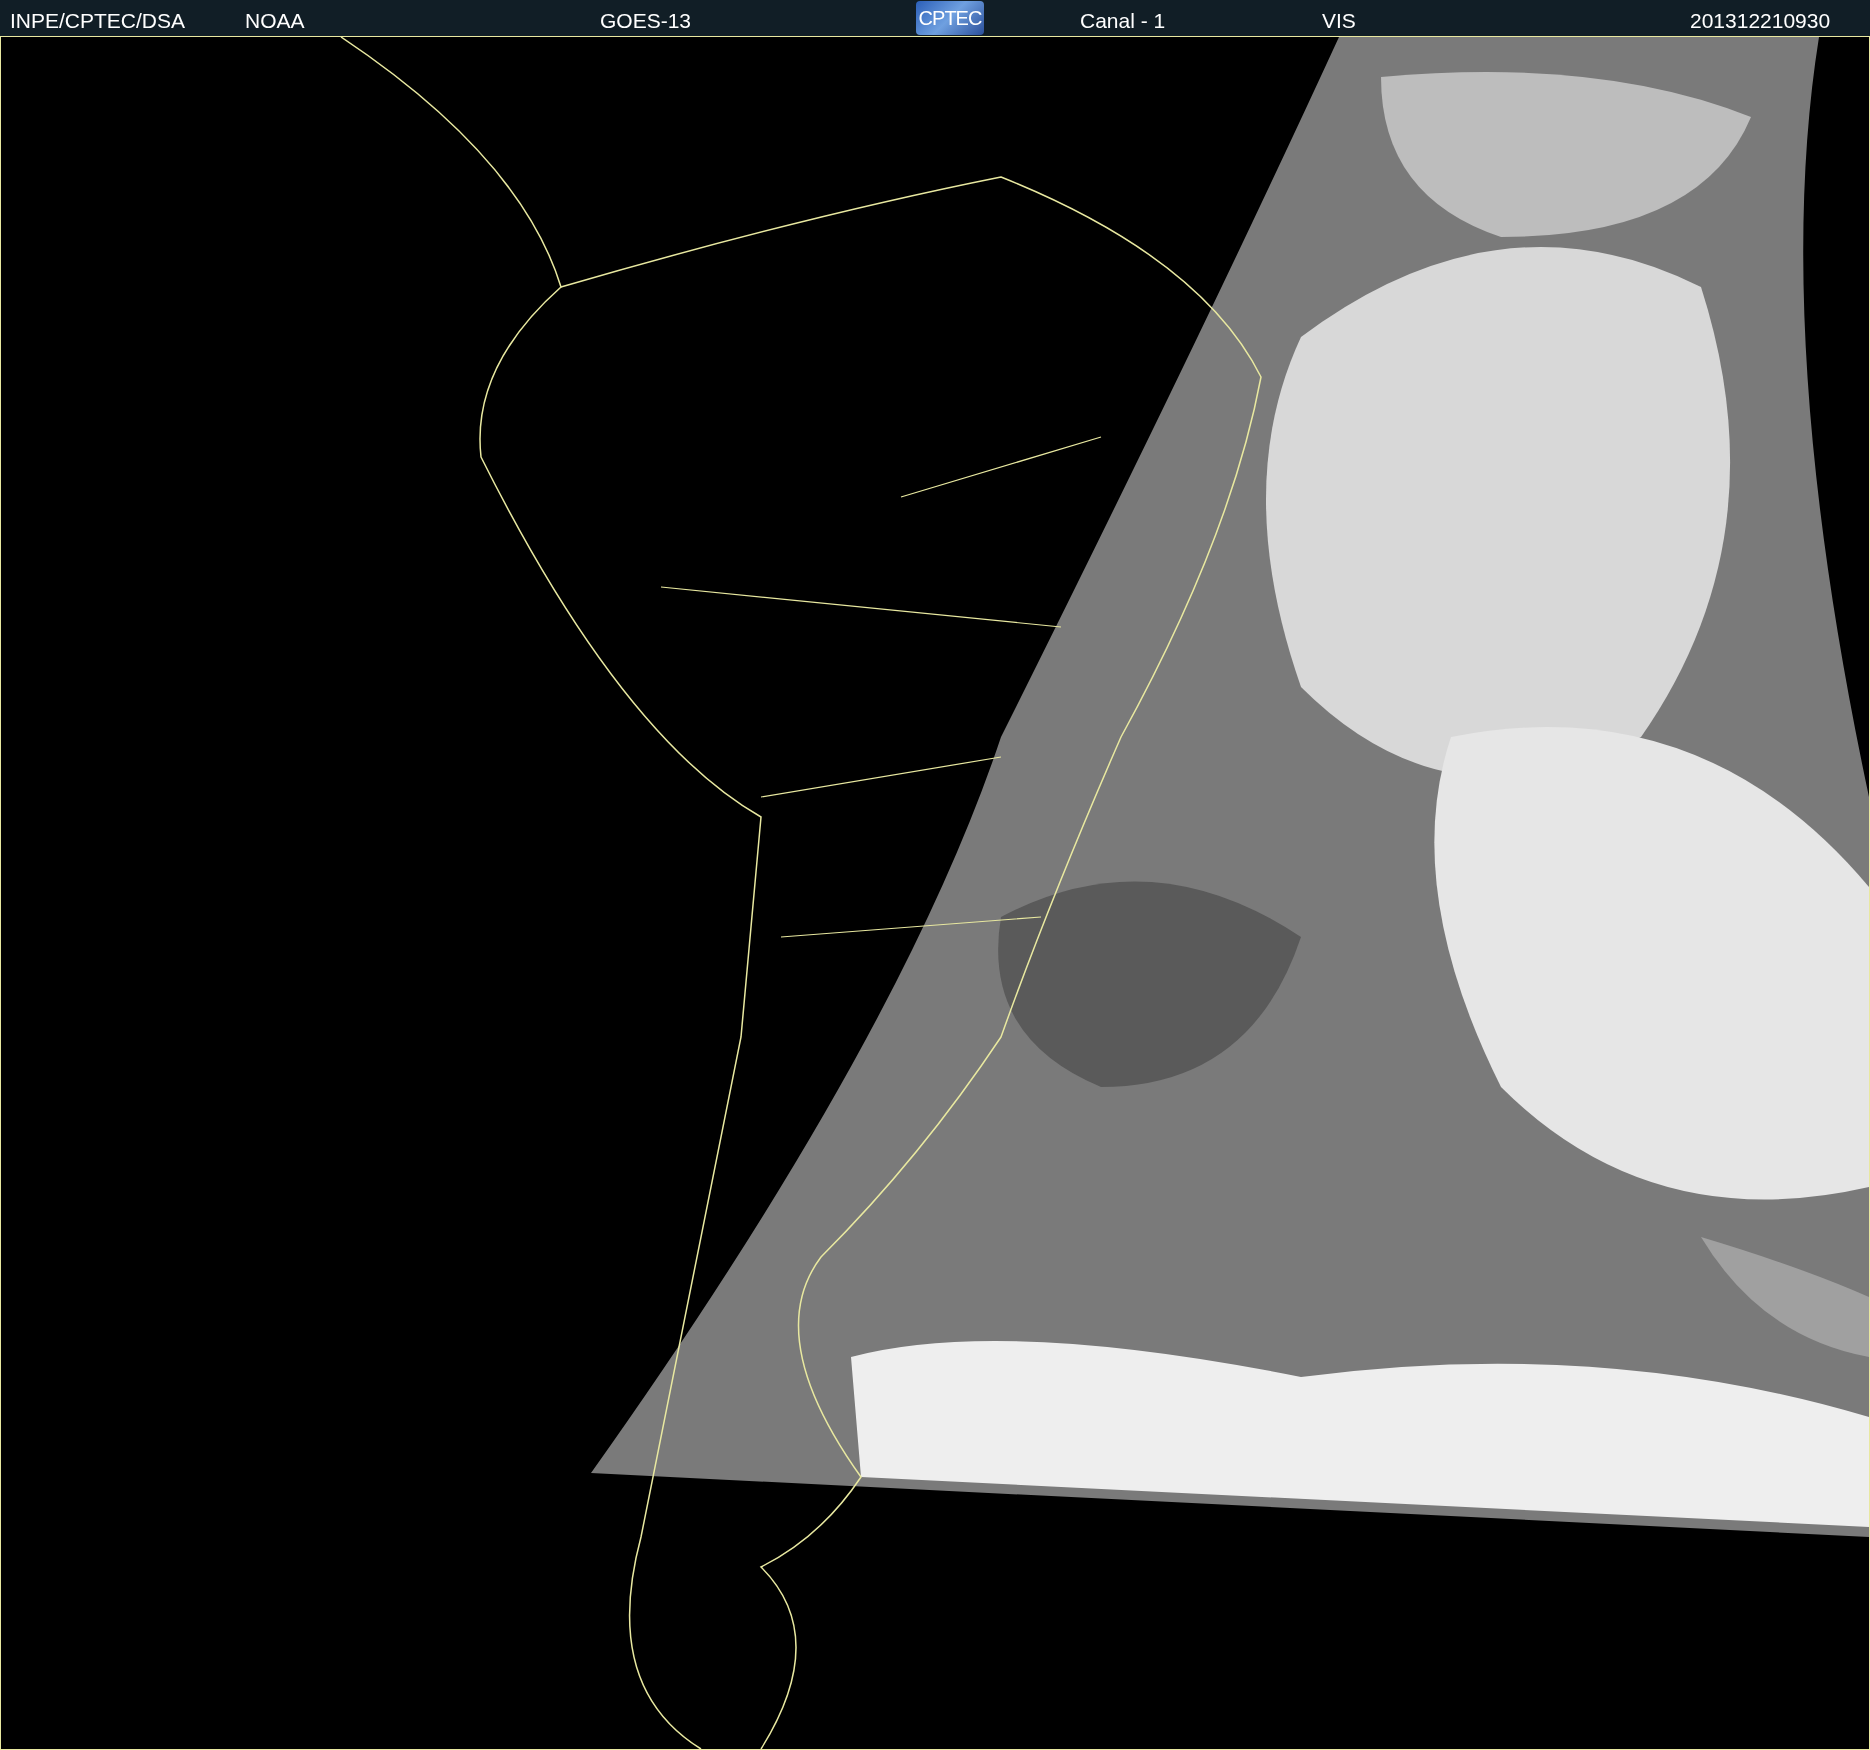 The width and height of the screenshot is (1870, 1750). What do you see at coordinates (646, 21) in the screenshot?
I see `header-label: GOES-13` at bounding box center [646, 21].